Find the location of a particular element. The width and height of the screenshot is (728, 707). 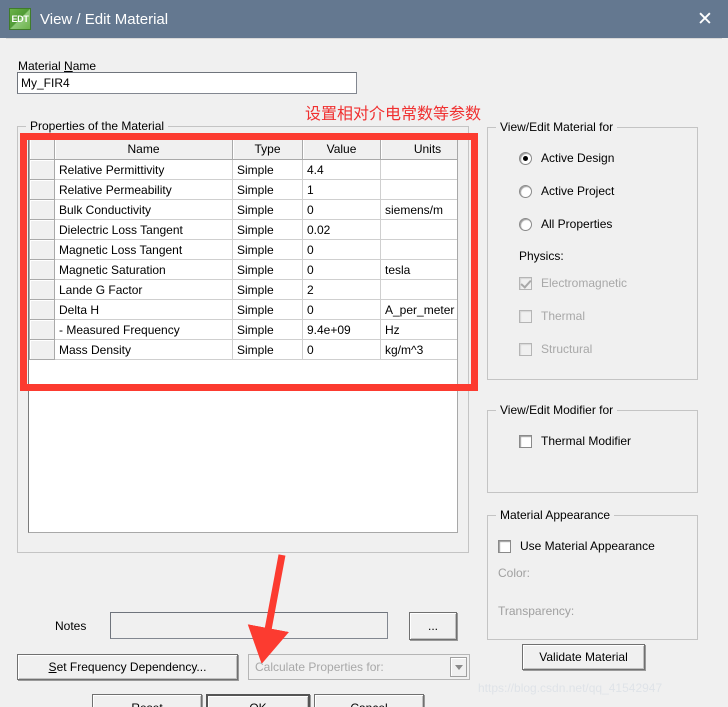

cell-units: kg/m^3 is located at coordinates (418, 349).